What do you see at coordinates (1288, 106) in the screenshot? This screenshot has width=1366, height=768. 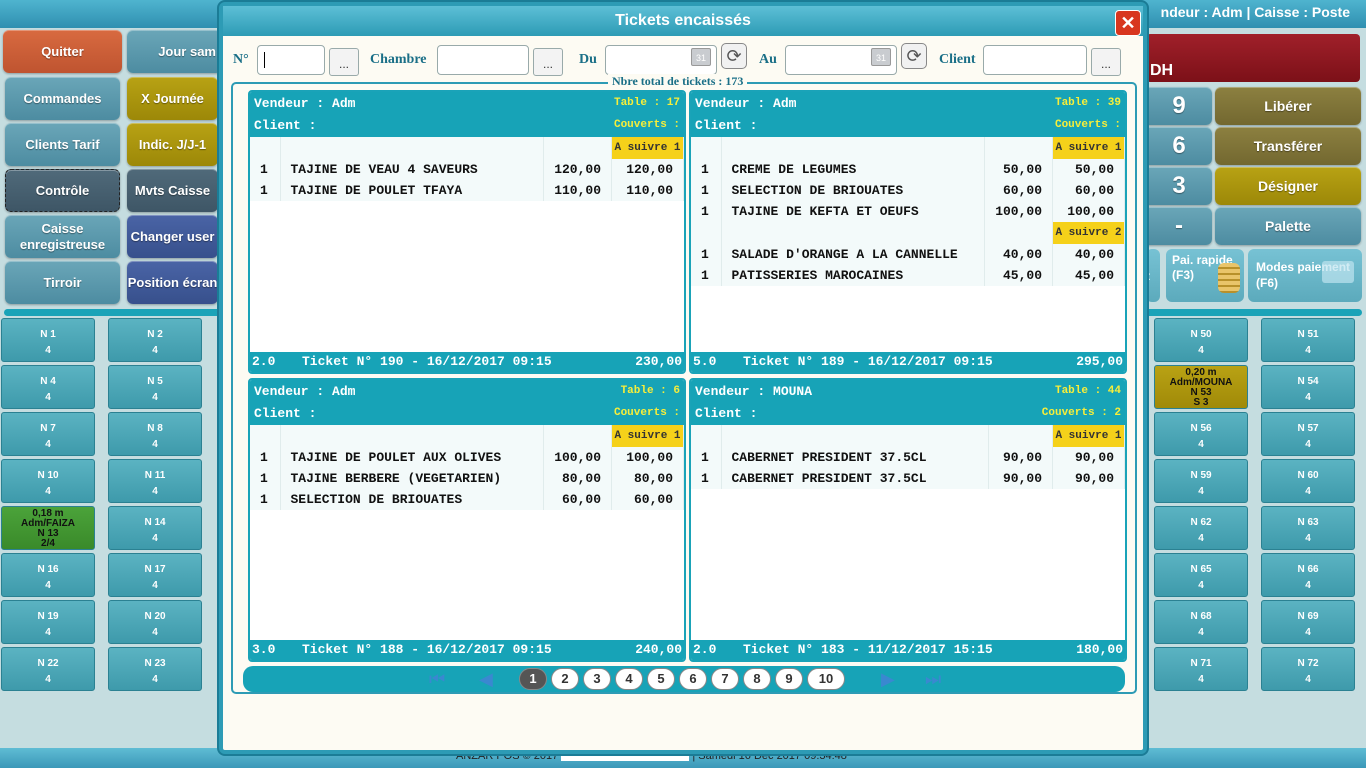 I see `liberer-button: Libérer` at bounding box center [1288, 106].